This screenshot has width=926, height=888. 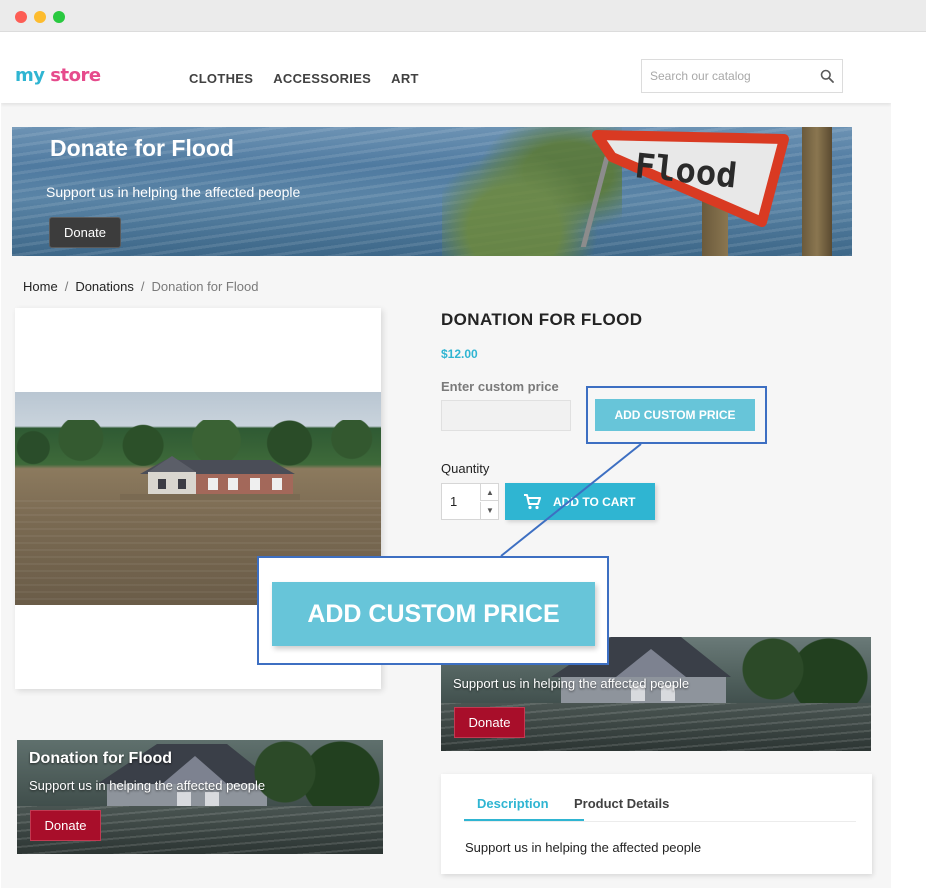 I want to click on tab-product-details: Product Details, so click(x=621, y=803).